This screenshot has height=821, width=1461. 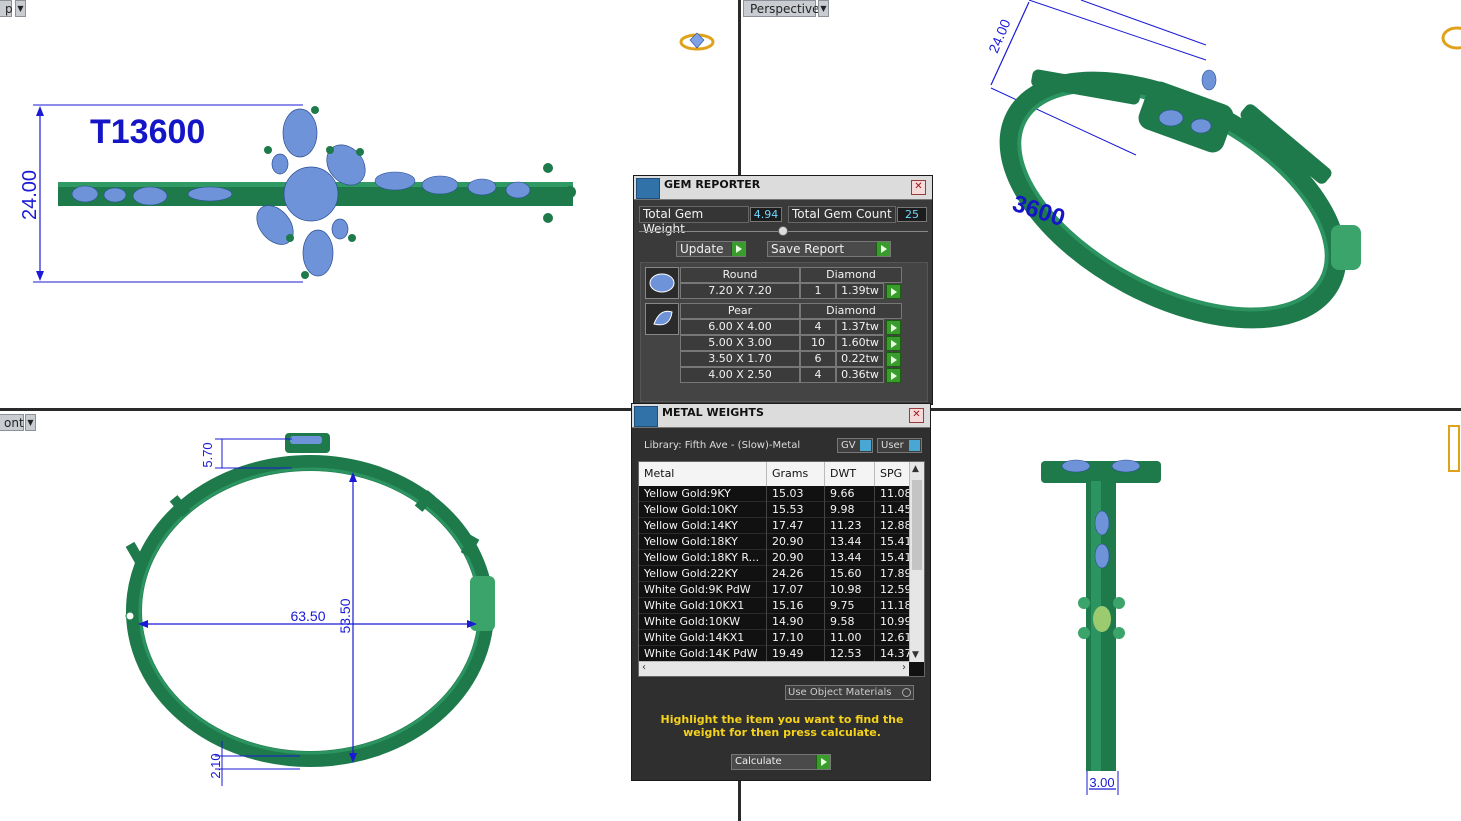 What do you see at coordinates (796, 574) in the screenshot?
I see `grams-cell: 24.26` at bounding box center [796, 574].